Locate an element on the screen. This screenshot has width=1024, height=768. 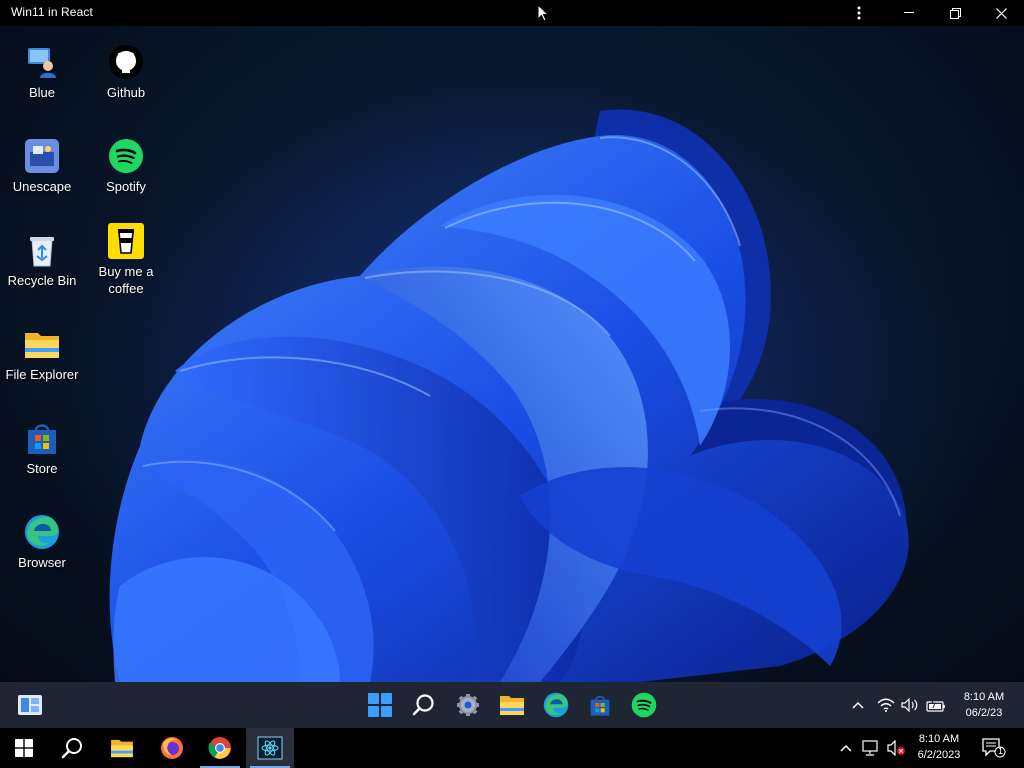
desktop-icon-github: Github is located at coordinates (126, 72).